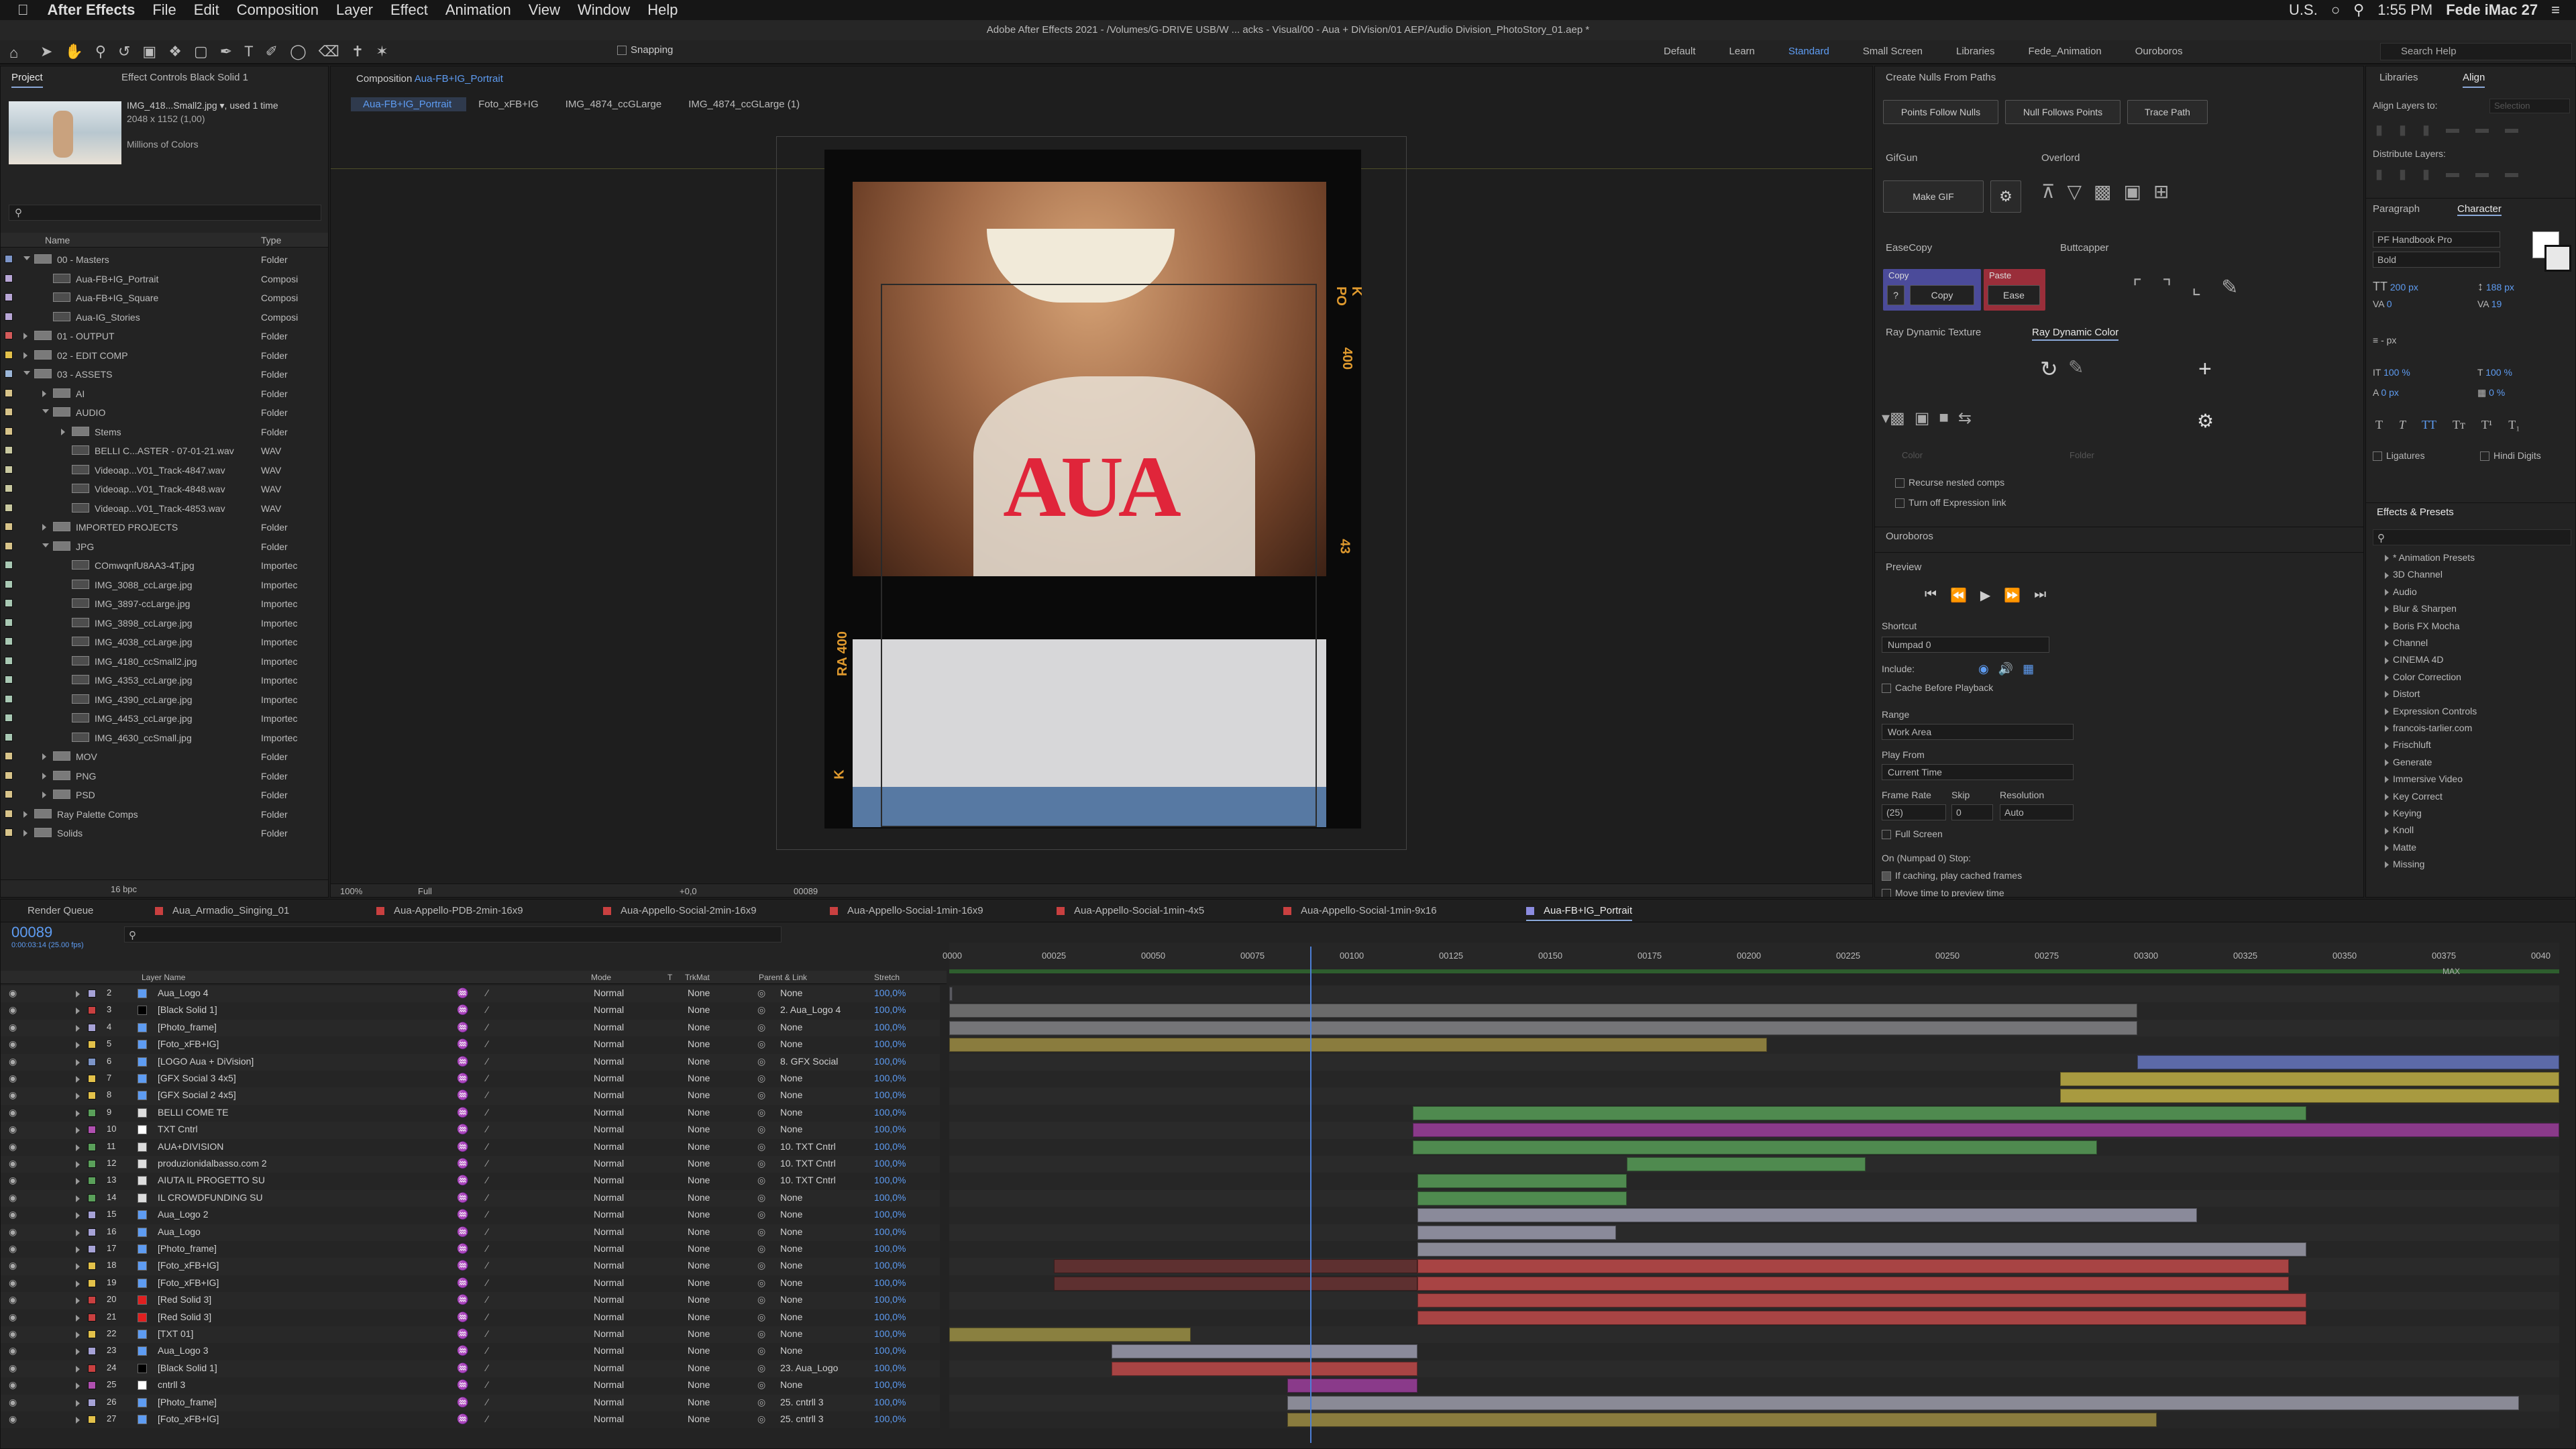  I want to click on overlord-pull-icon: ▽, so click(2075, 191).